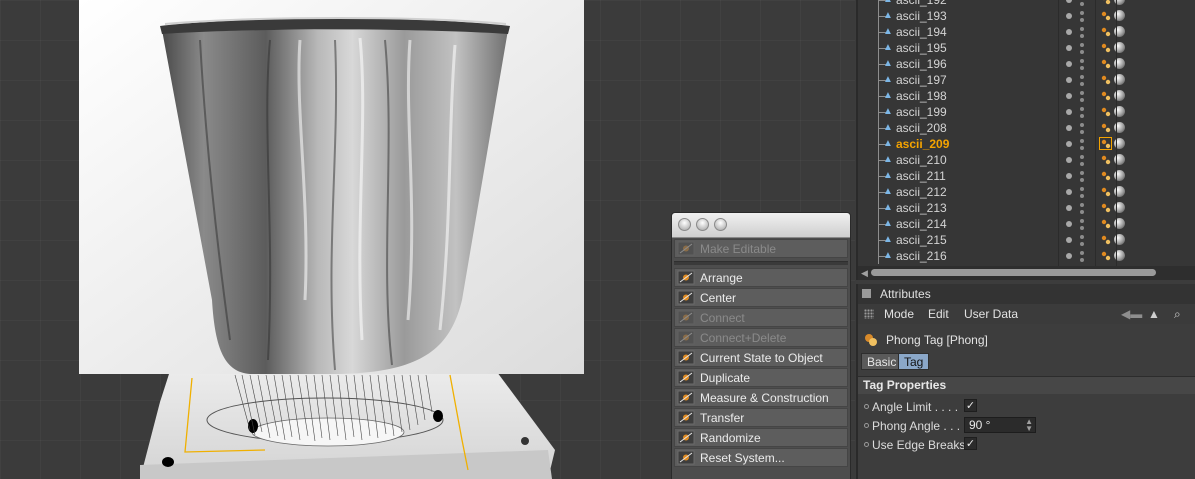  Describe the element at coordinates (991, 314) in the screenshot. I see `menu-user-data: User Data` at that location.